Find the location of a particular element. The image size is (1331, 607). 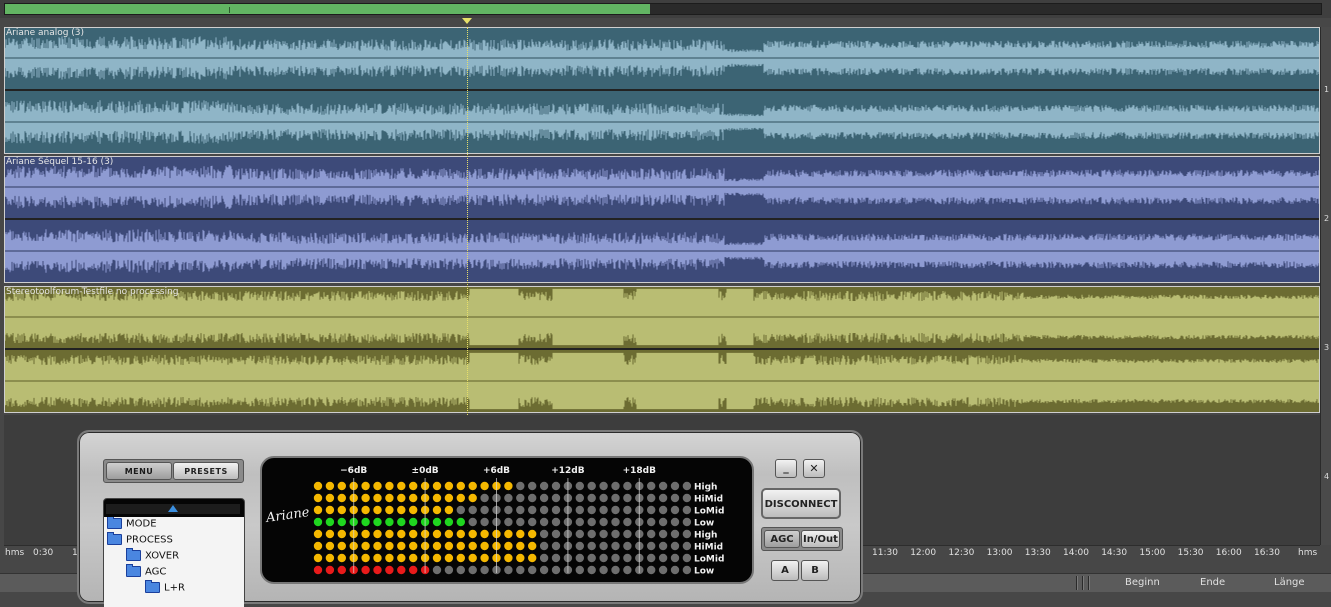

preset-b-button: B is located at coordinates (815, 570).